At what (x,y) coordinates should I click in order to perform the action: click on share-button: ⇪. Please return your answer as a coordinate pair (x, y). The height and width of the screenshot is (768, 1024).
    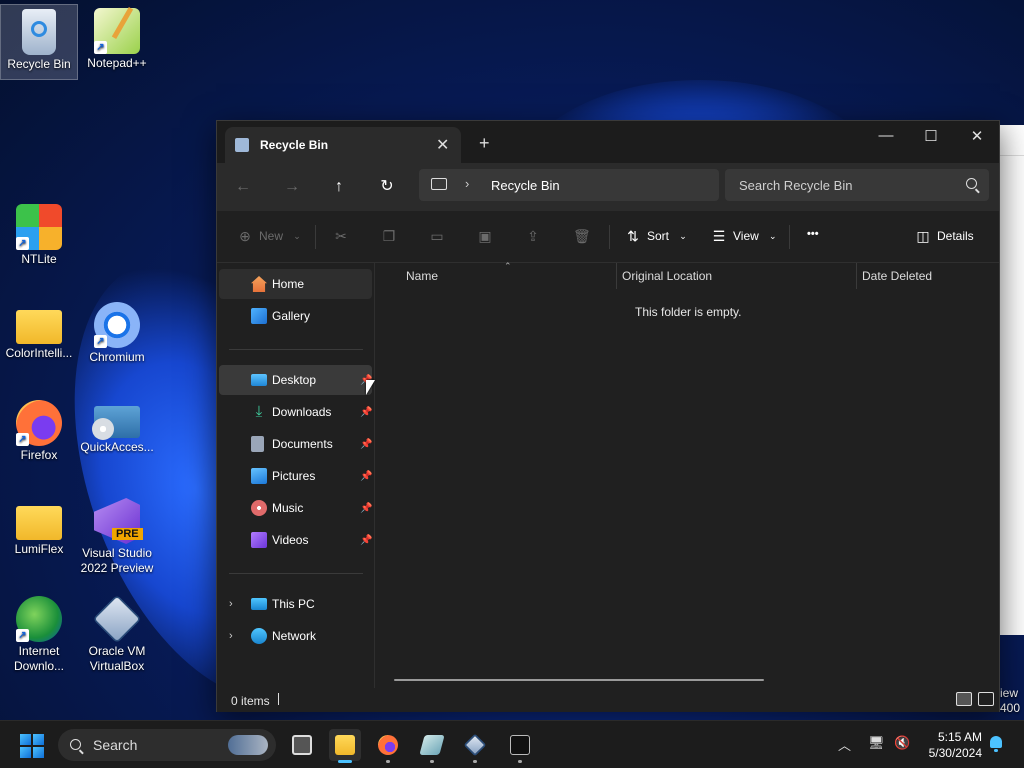
    Looking at the image, I should click on (533, 236).